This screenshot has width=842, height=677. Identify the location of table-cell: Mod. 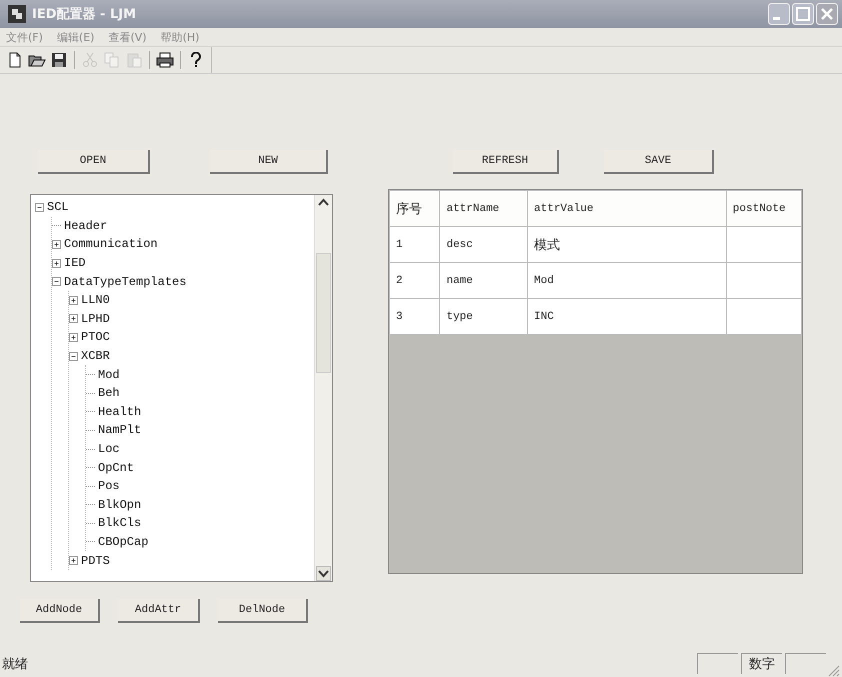
(627, 280).